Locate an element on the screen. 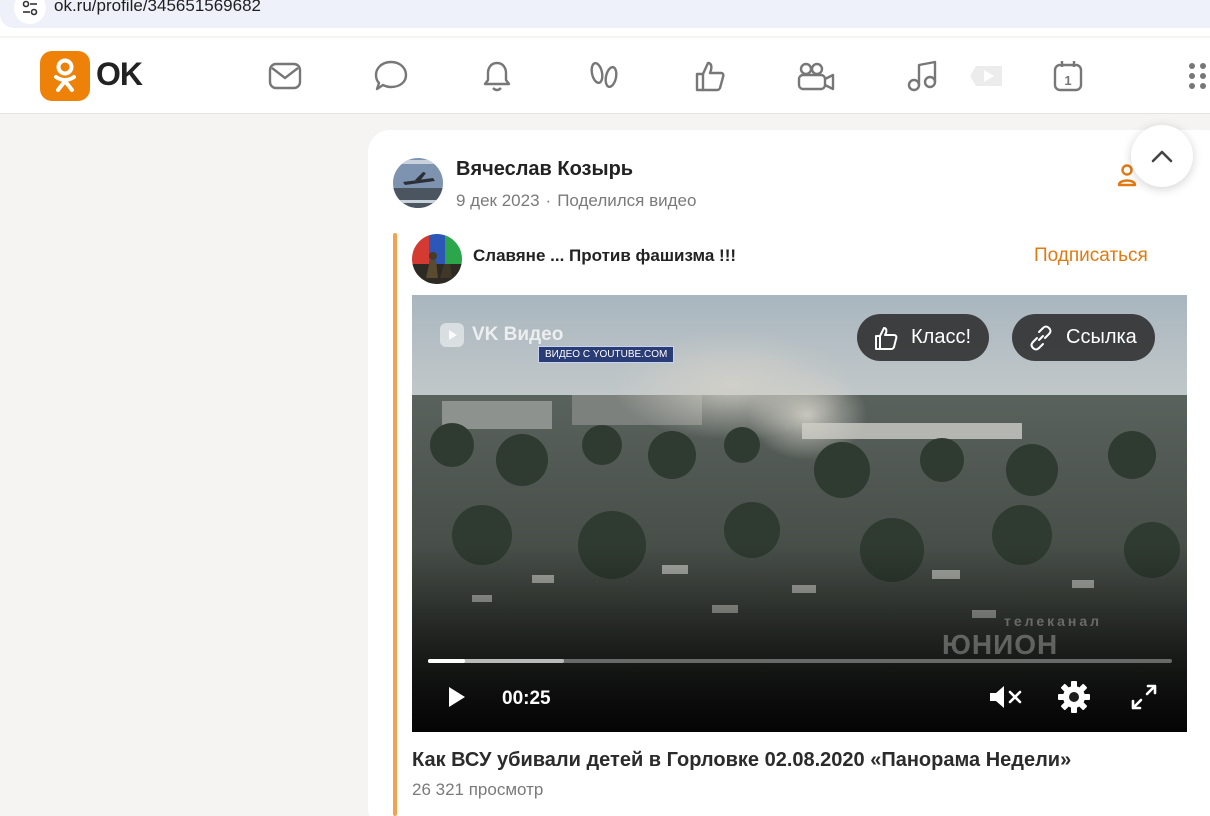 Image resolution: width=1210 pixels, height=816 pixels. guests-icon is located at coordinates (604, 76).